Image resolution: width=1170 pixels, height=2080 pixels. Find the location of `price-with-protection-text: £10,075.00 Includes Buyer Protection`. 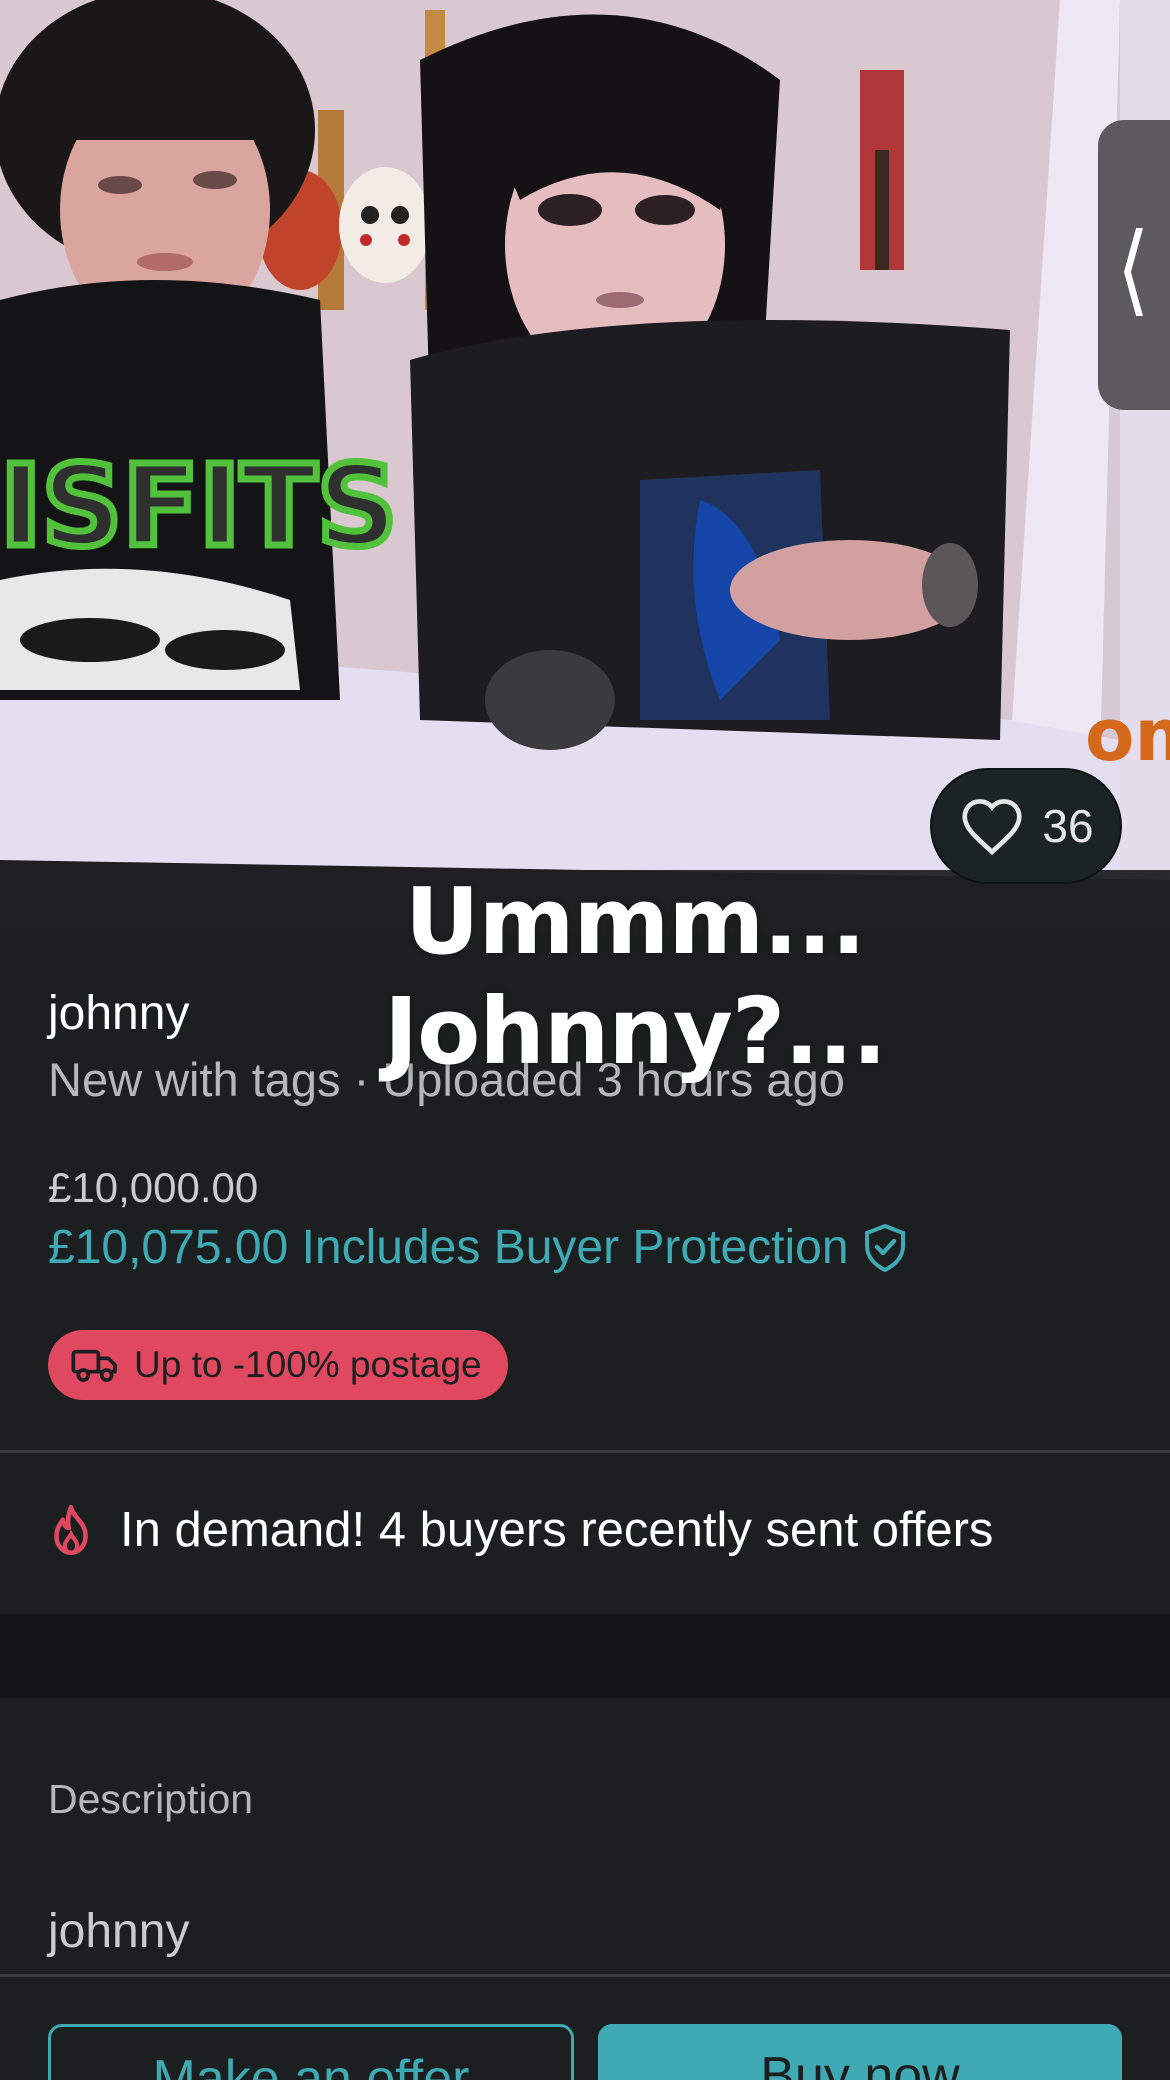

price-with-protection-text: £10,075.00 Includes Buyer Protection is located at coordinates (448, 1247).